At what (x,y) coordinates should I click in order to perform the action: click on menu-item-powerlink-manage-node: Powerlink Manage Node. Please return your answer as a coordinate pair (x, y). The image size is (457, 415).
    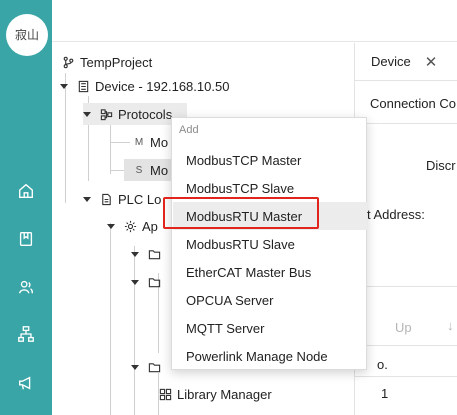
    Looking at the image, I should click on (270, 356).